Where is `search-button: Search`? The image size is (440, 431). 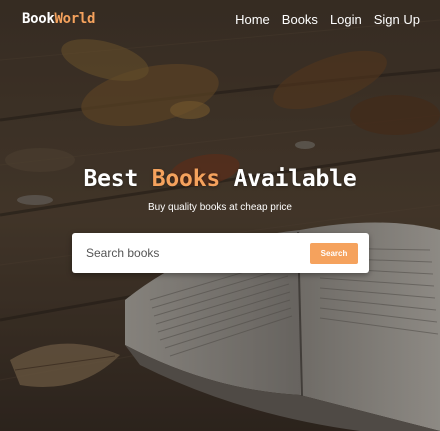
search-button: Search is located at coordinates (334, 253).